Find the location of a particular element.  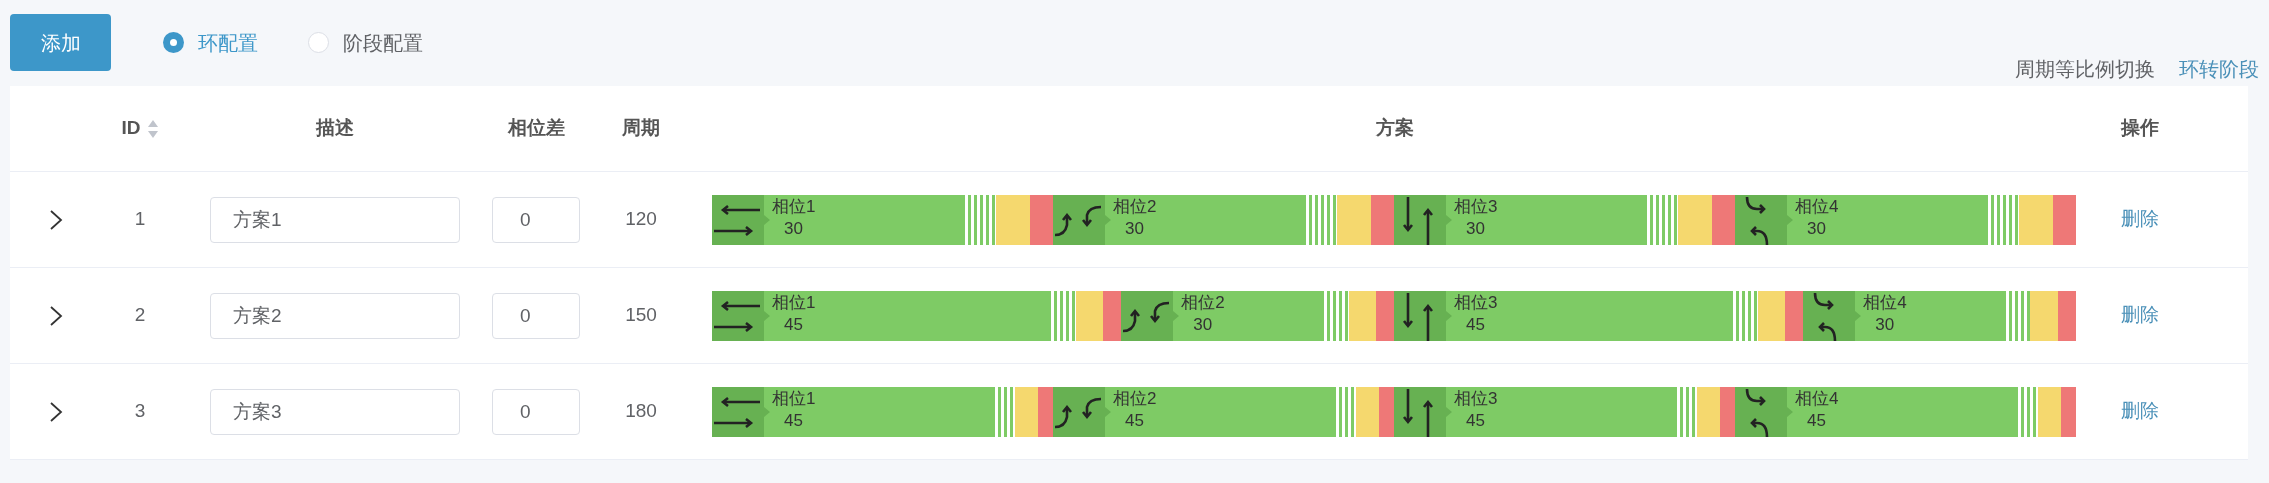

column-header: 周期 is located at coordinates (641, 128).